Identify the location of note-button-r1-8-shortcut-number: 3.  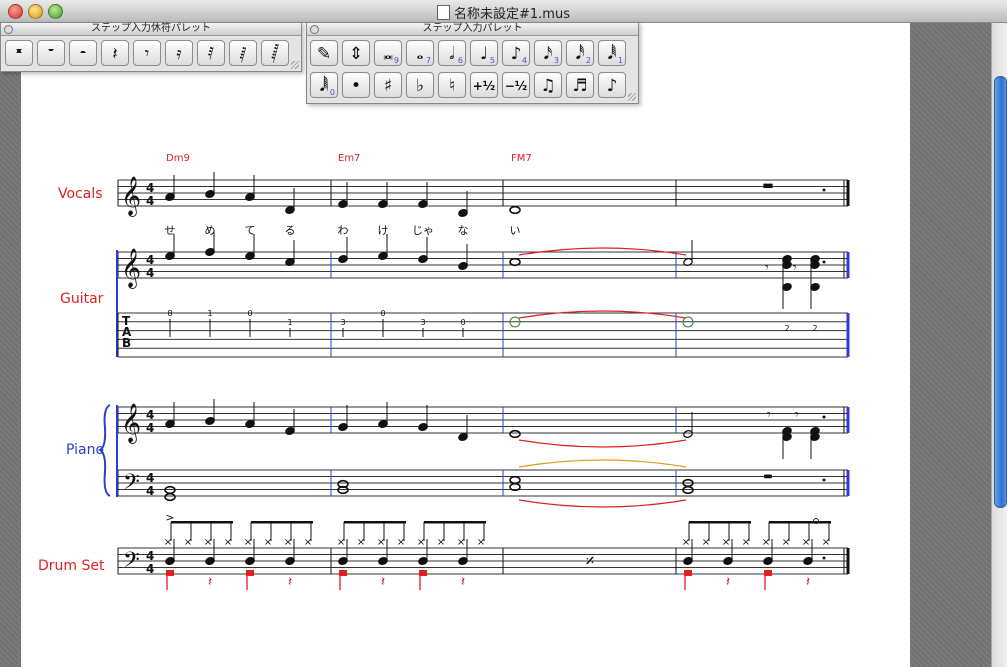
(556, 60).